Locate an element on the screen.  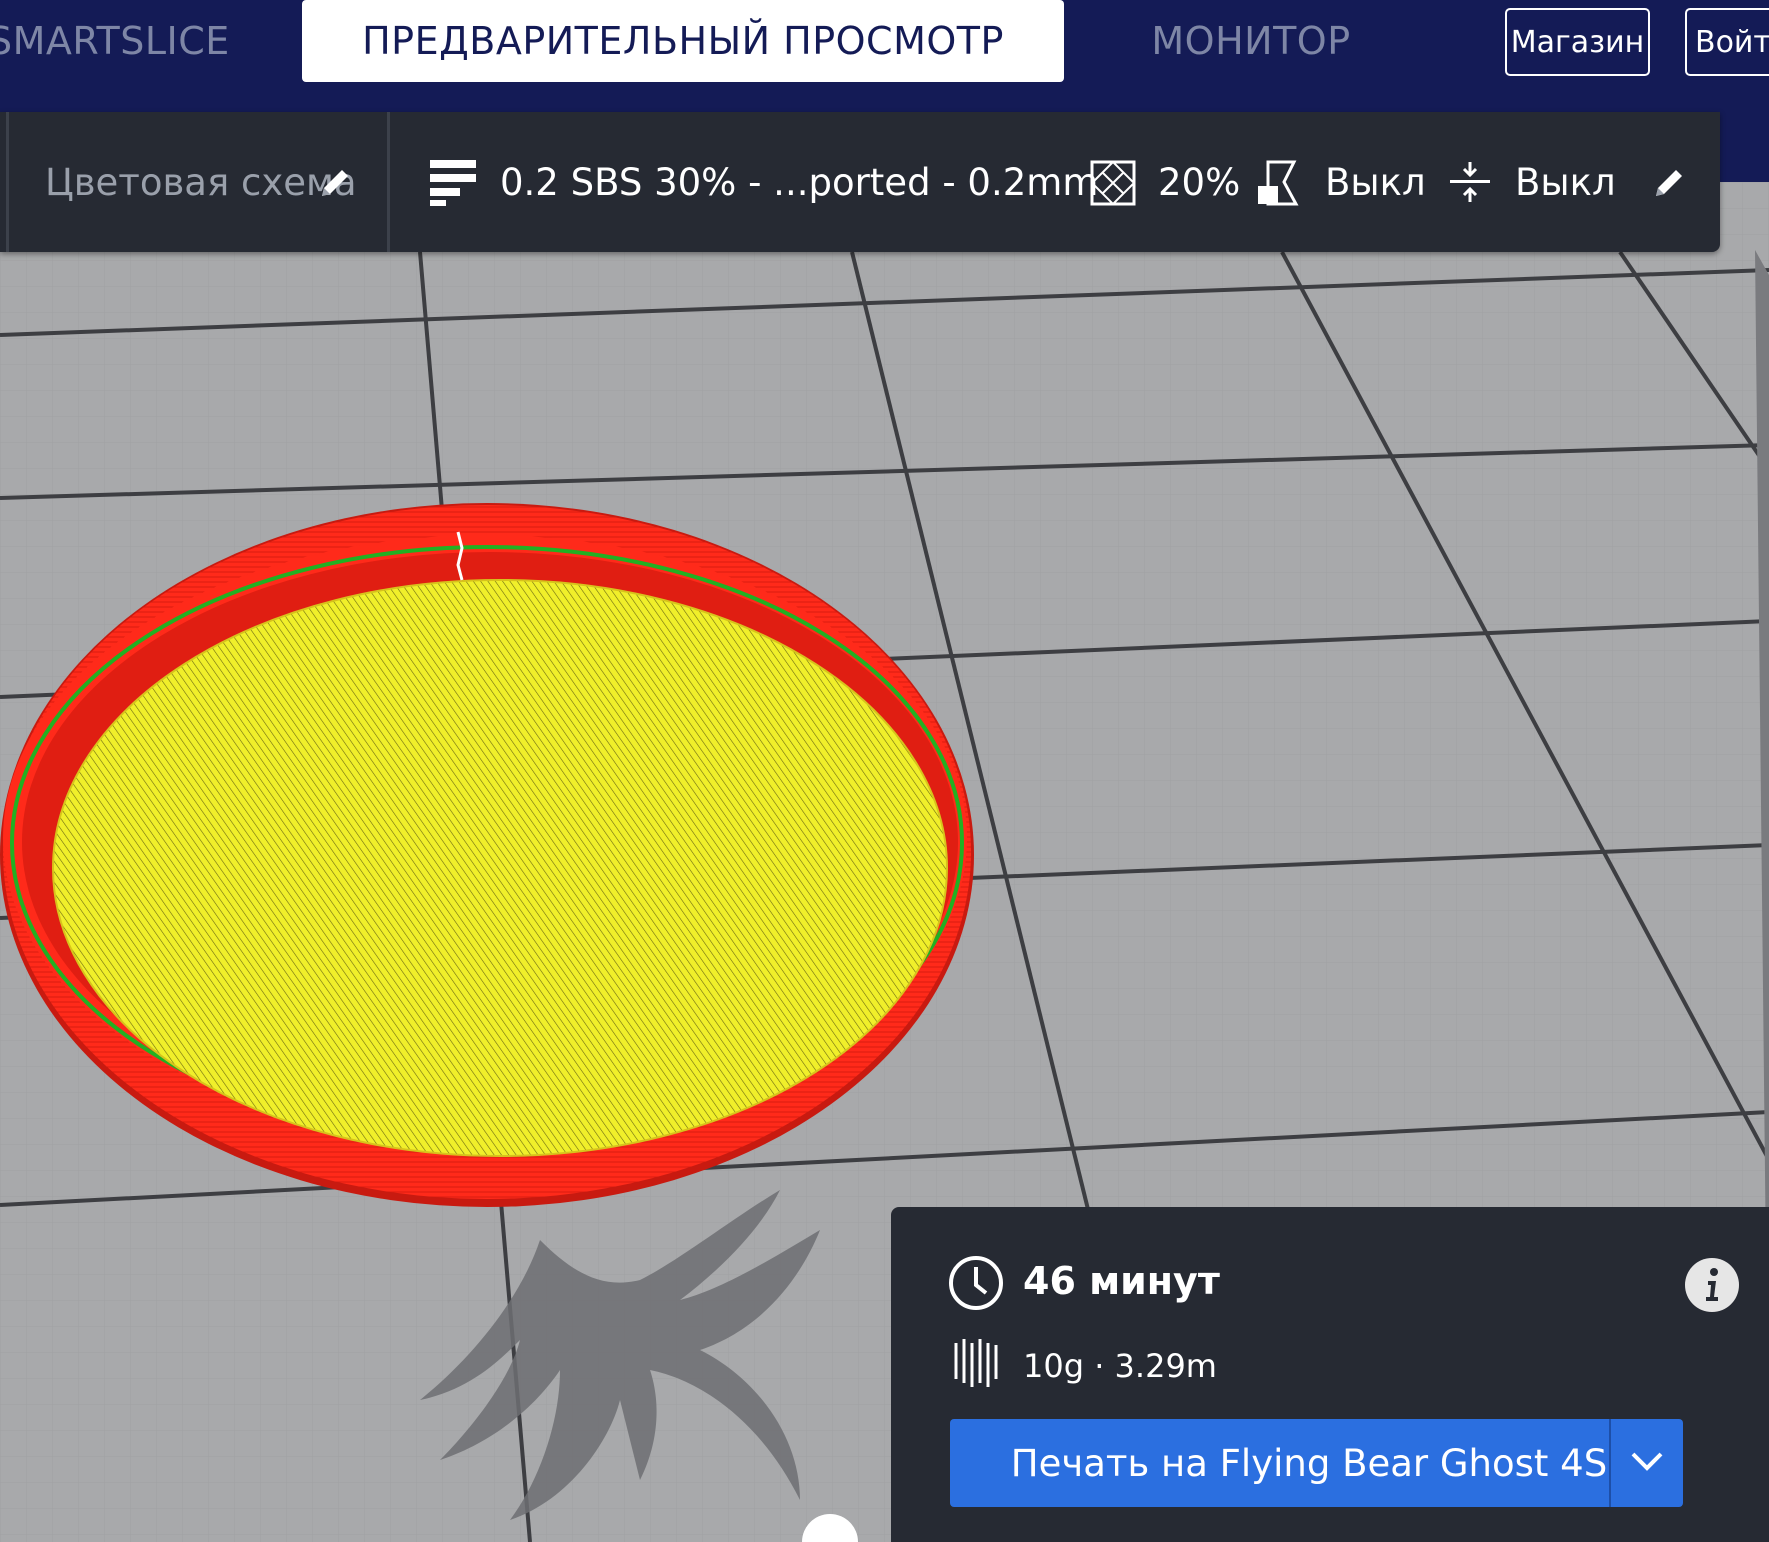
print-options-dropdown is located at coordinates (1647, 1463).